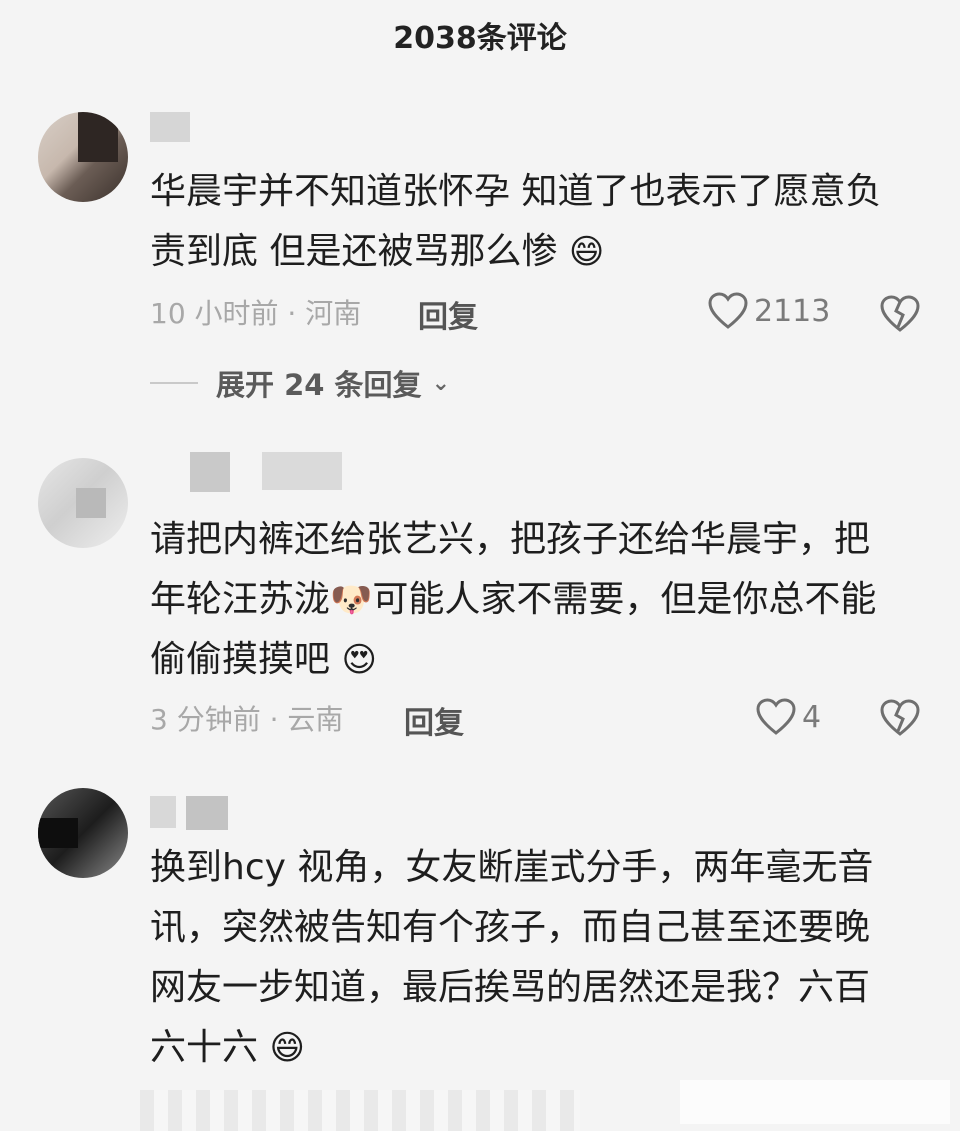  What do you see at coordinates (480, 38) in the screenshot?
I see `comment-count-title: 2038条评论` at bounding box center [480, 38].